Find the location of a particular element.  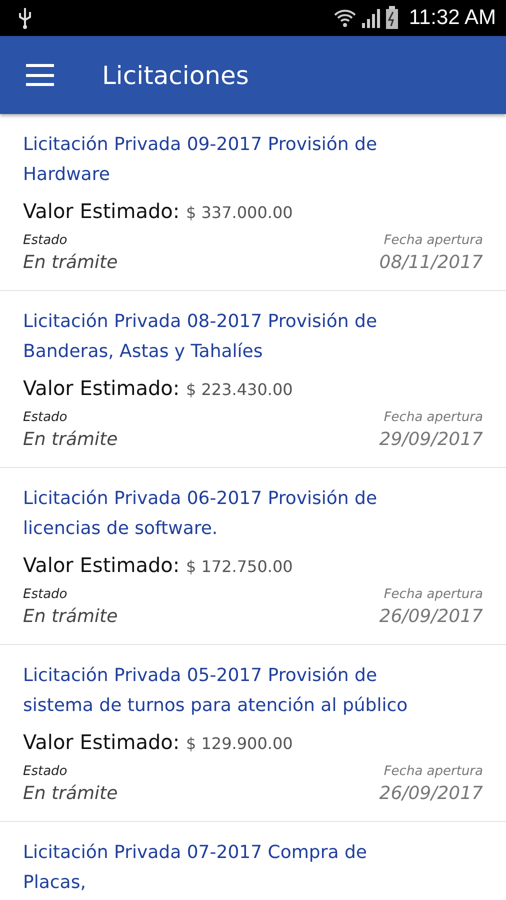

estimated-value: $ 129.900.00 is located at coordinates (239, 744).